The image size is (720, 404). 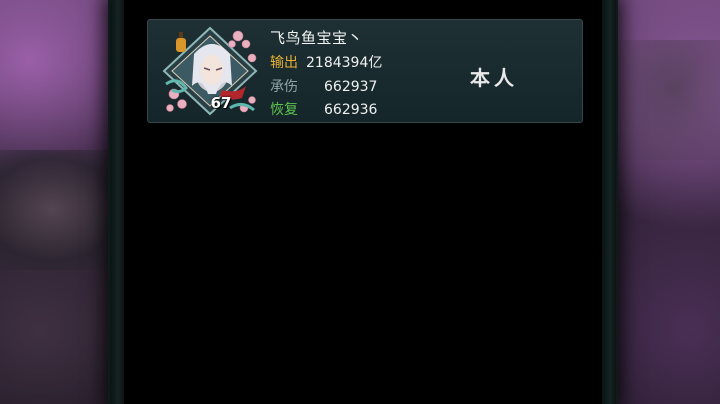 I want to click on background-rock, so click(x=665, y=100).